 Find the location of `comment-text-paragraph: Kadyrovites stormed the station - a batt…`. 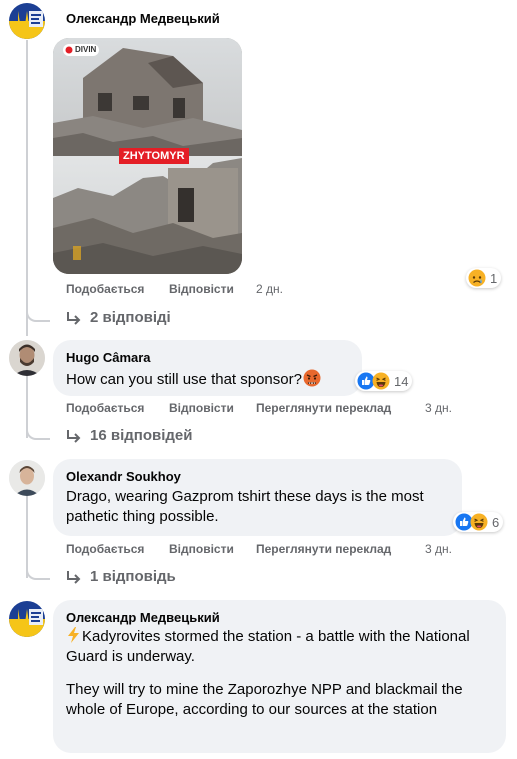

comment-text-paragraph: Kadyrovites stormed the station - a batt… is located at coordinates (268, 646).